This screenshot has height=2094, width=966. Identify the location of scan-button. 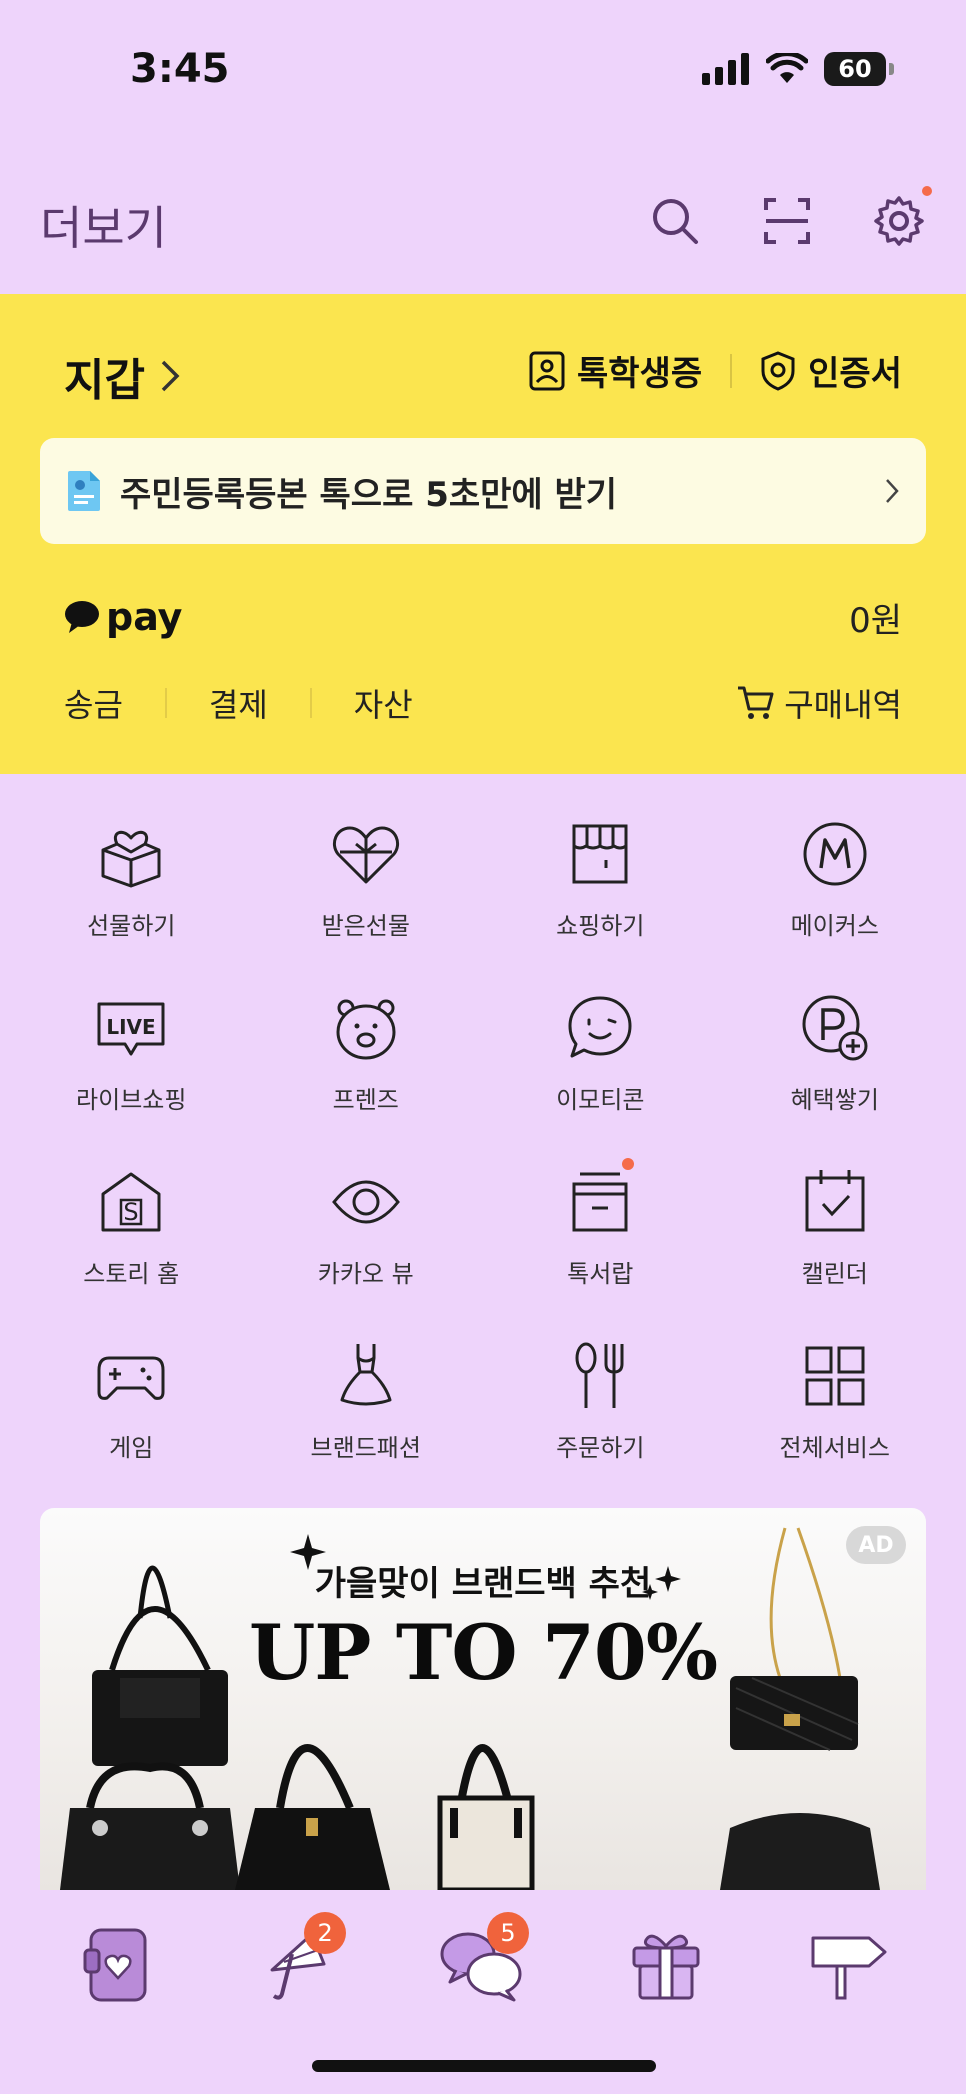
(787, 221).